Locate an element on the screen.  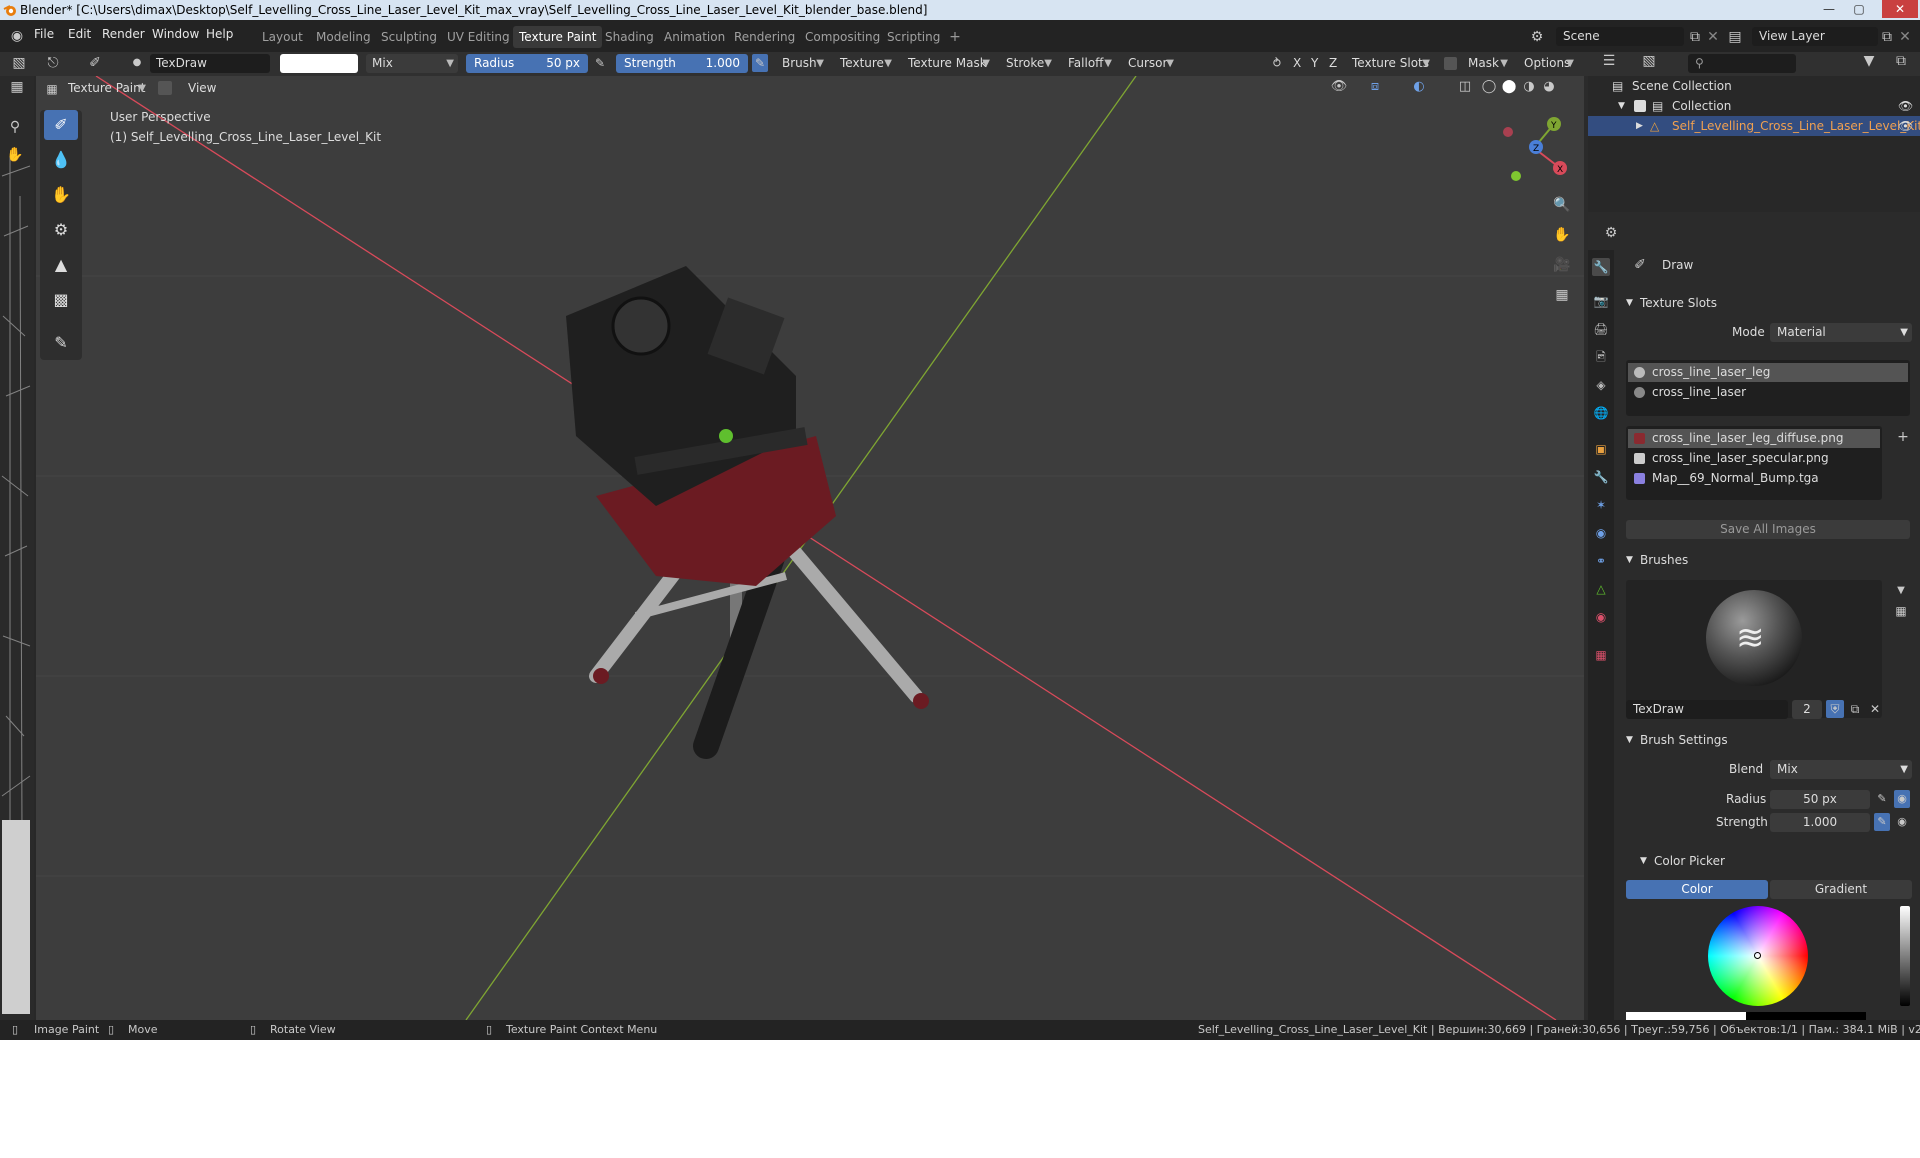
outliner-editor-type-icon: ☰ is located at coordinates (1609, 61).